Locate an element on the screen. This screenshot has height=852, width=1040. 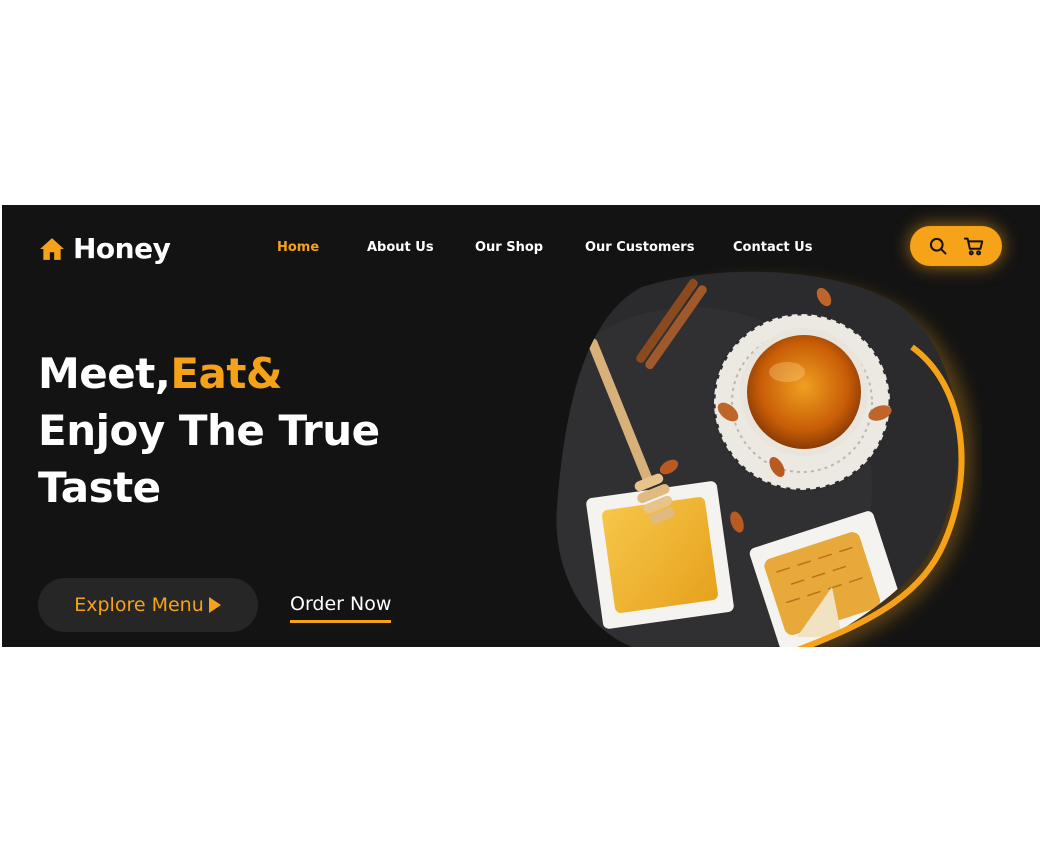
nav-contact-us: Contact Us is located at coordinates (772, 247).